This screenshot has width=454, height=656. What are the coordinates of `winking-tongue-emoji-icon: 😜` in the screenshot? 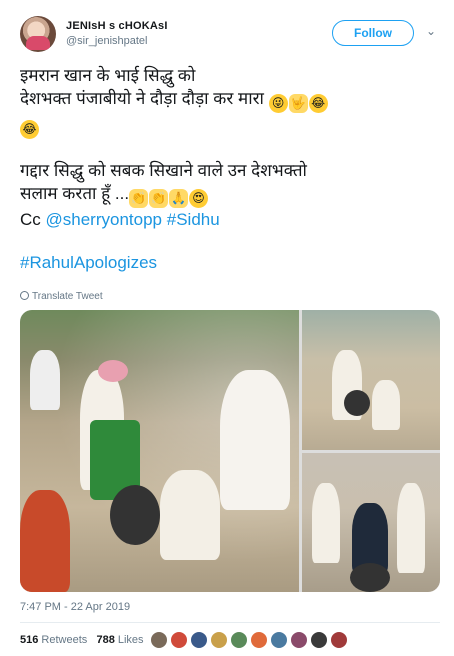 It's located at (278, 103).